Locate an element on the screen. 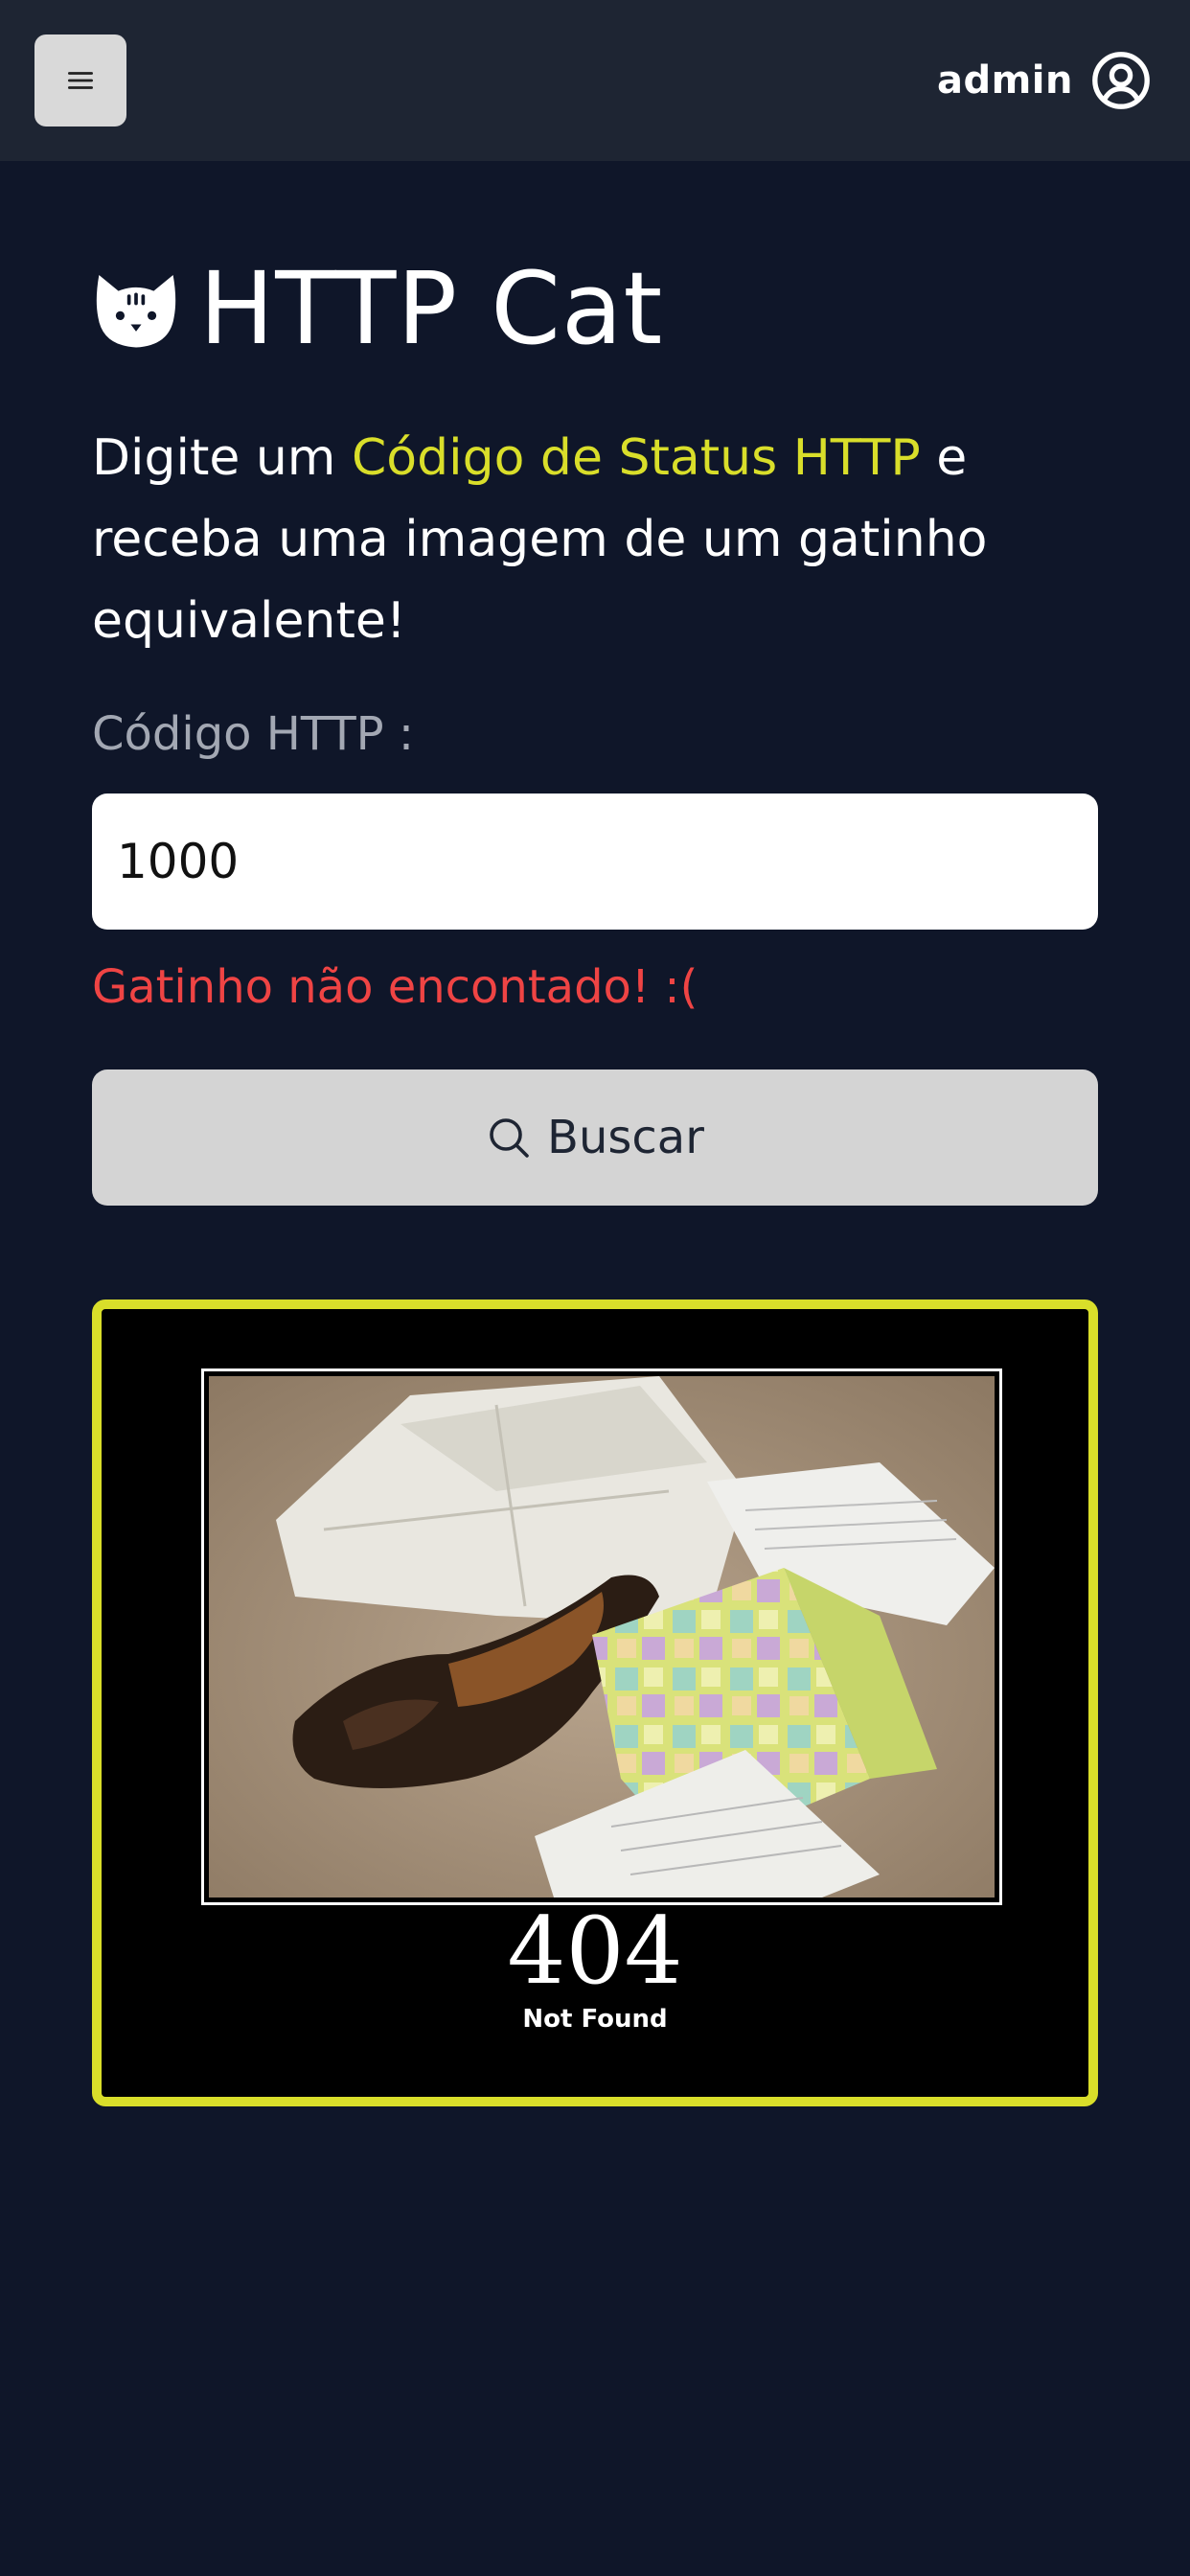 This screenshot has height=2576, width=1190. user-circle-icon is located at coordinates (1121, 80).